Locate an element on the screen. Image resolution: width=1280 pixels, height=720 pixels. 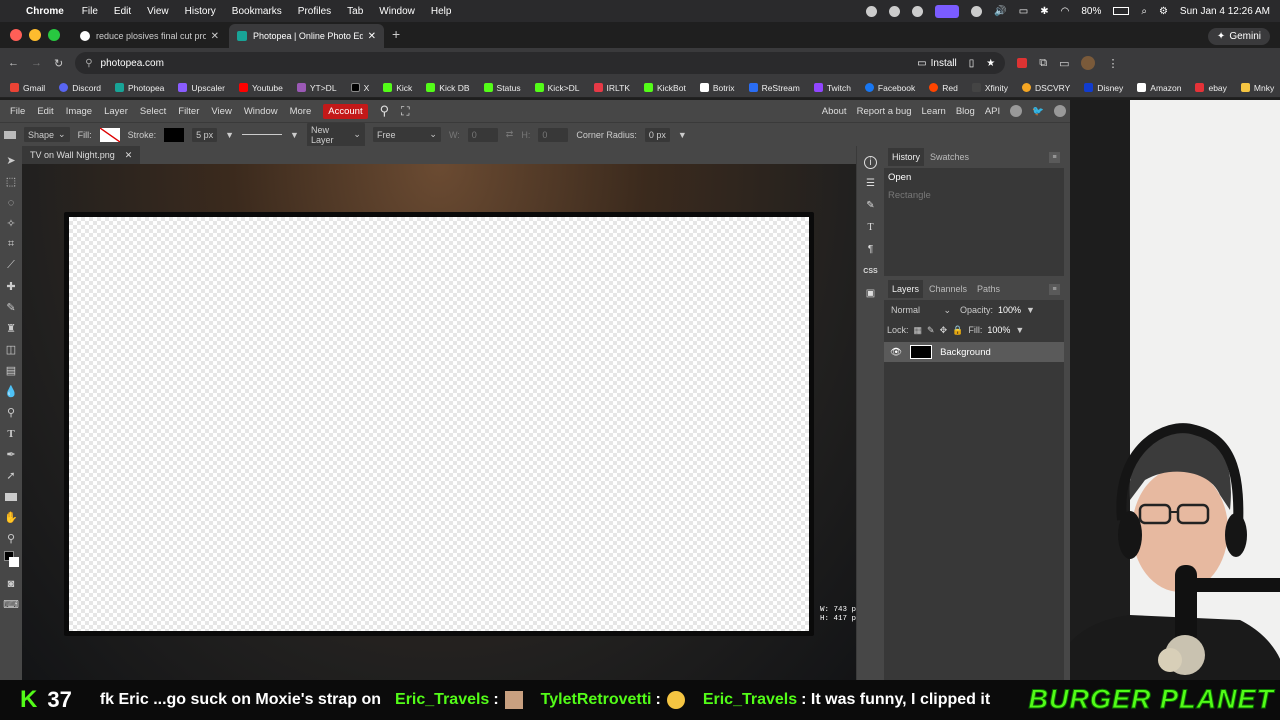
bookmark: Upscaler is located at coordinates (201, 88).